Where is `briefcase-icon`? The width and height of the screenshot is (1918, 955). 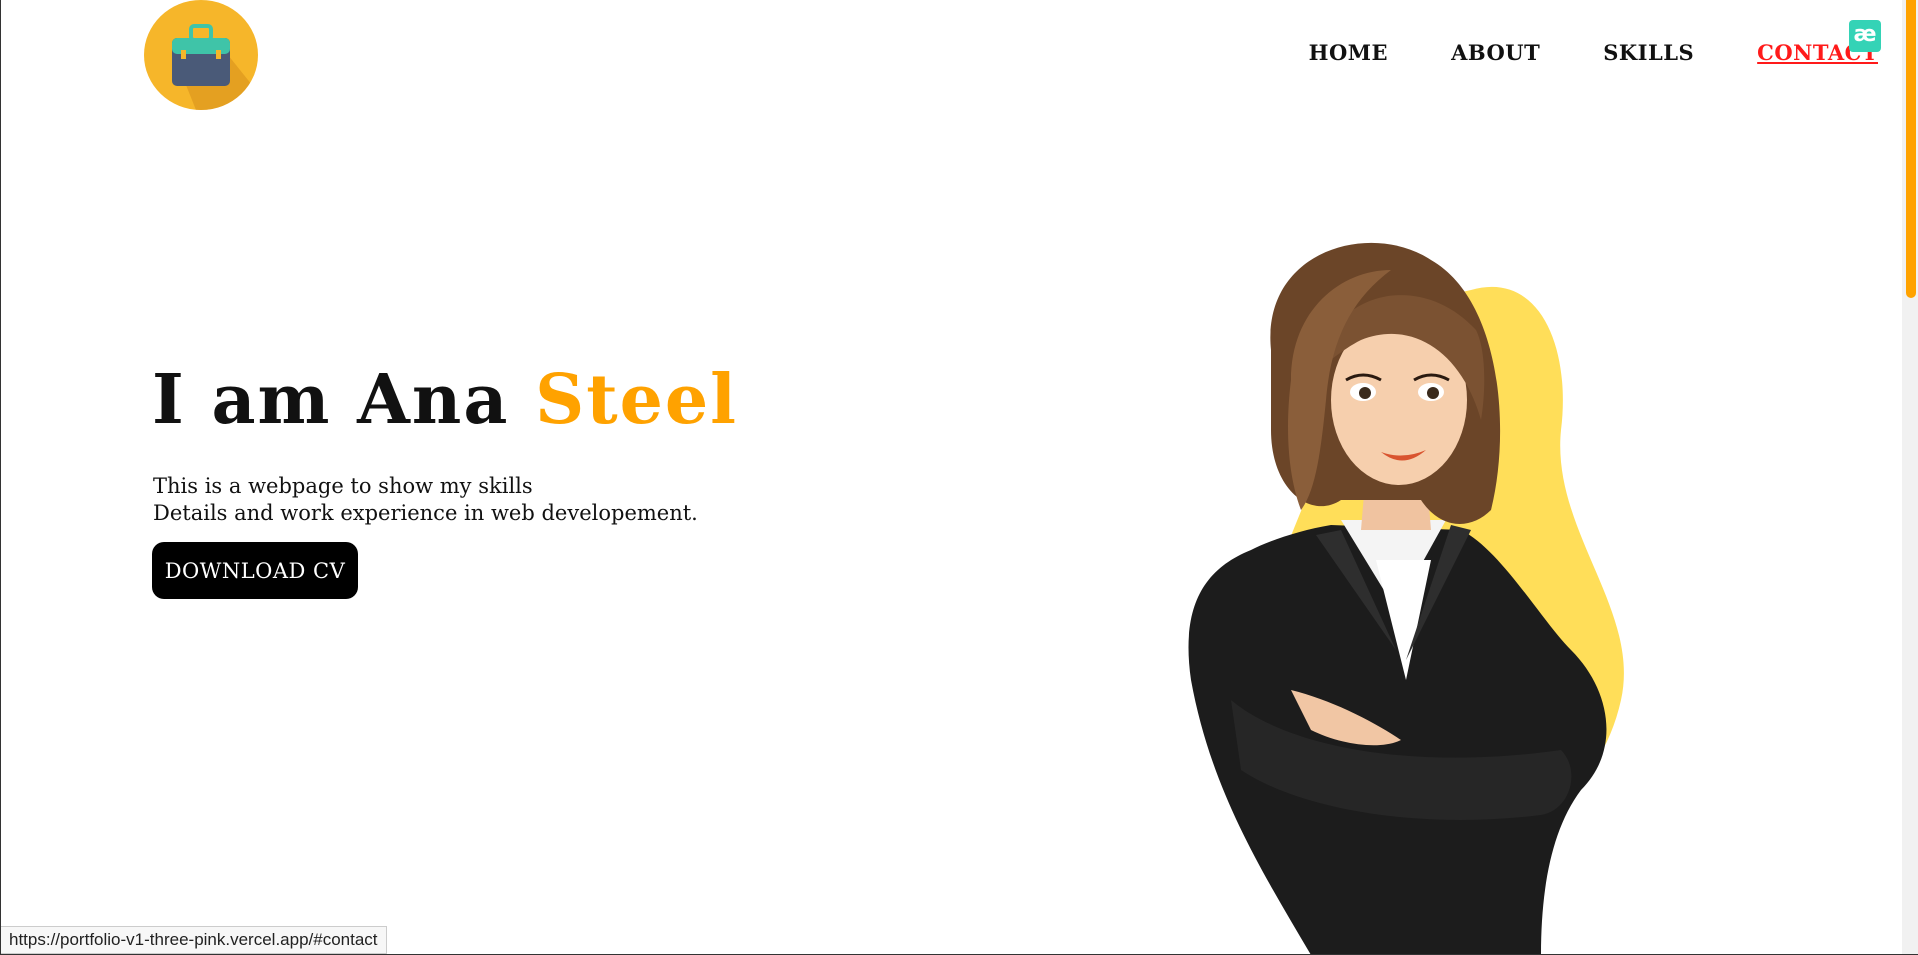 briefcase-icon is located at coordinates (215, 67).